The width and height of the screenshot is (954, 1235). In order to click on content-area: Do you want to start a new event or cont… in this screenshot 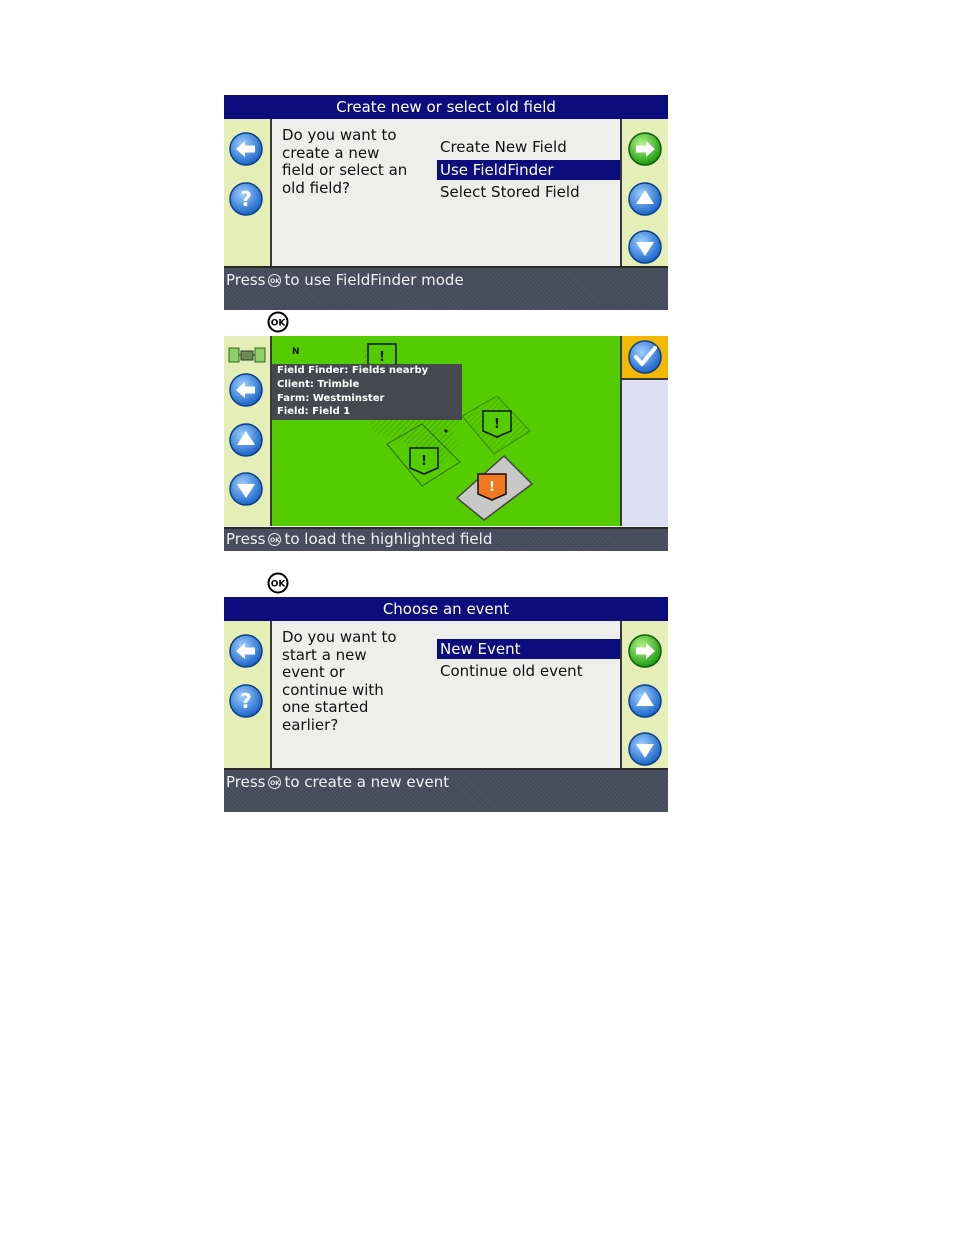, I will do `click(448, 695)`.